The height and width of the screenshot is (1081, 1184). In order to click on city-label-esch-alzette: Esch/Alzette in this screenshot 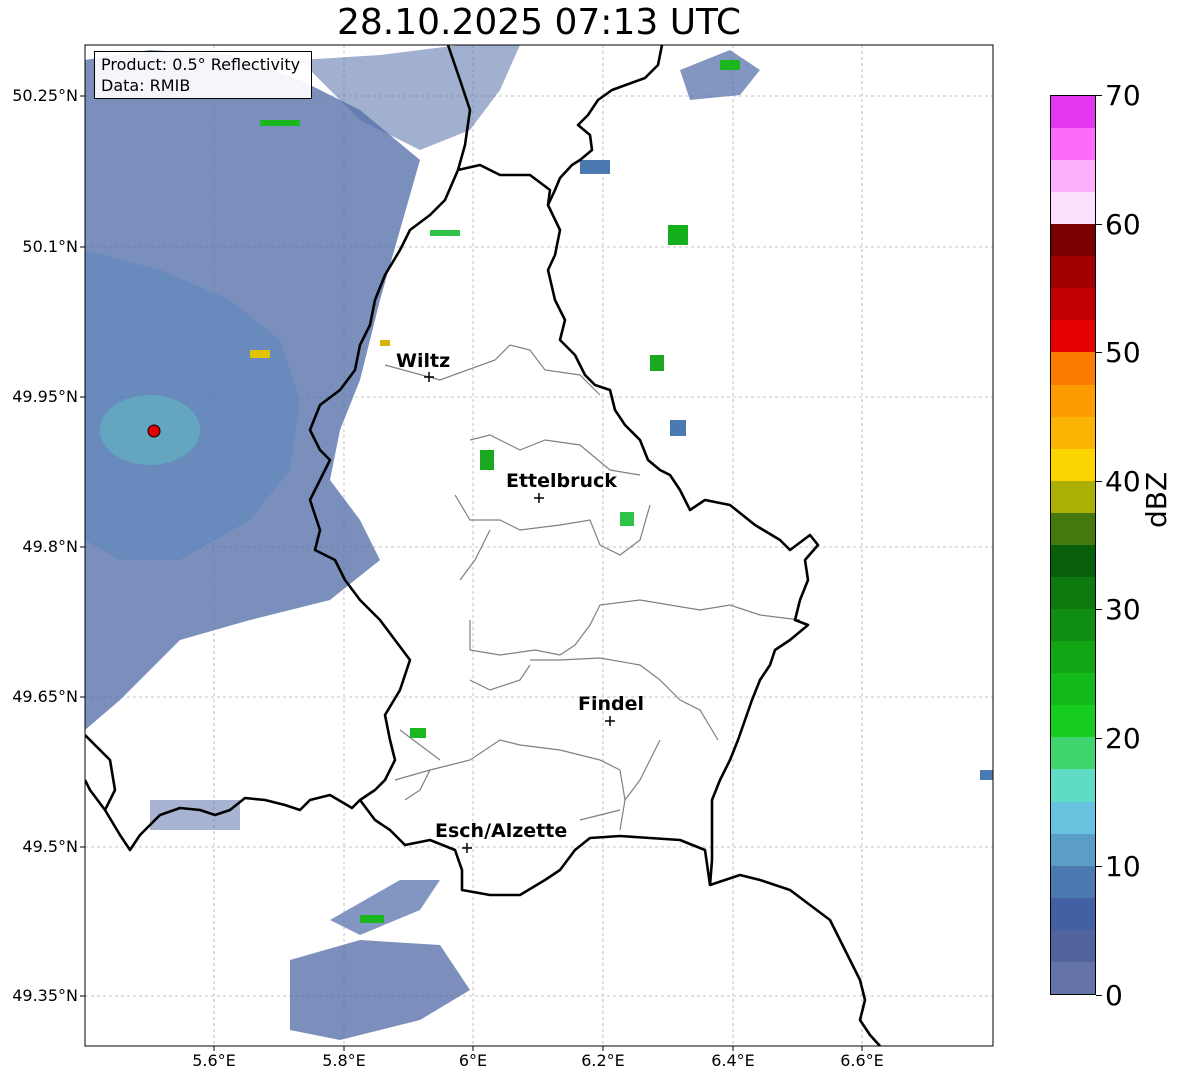, I will do `click(501, 831)`.